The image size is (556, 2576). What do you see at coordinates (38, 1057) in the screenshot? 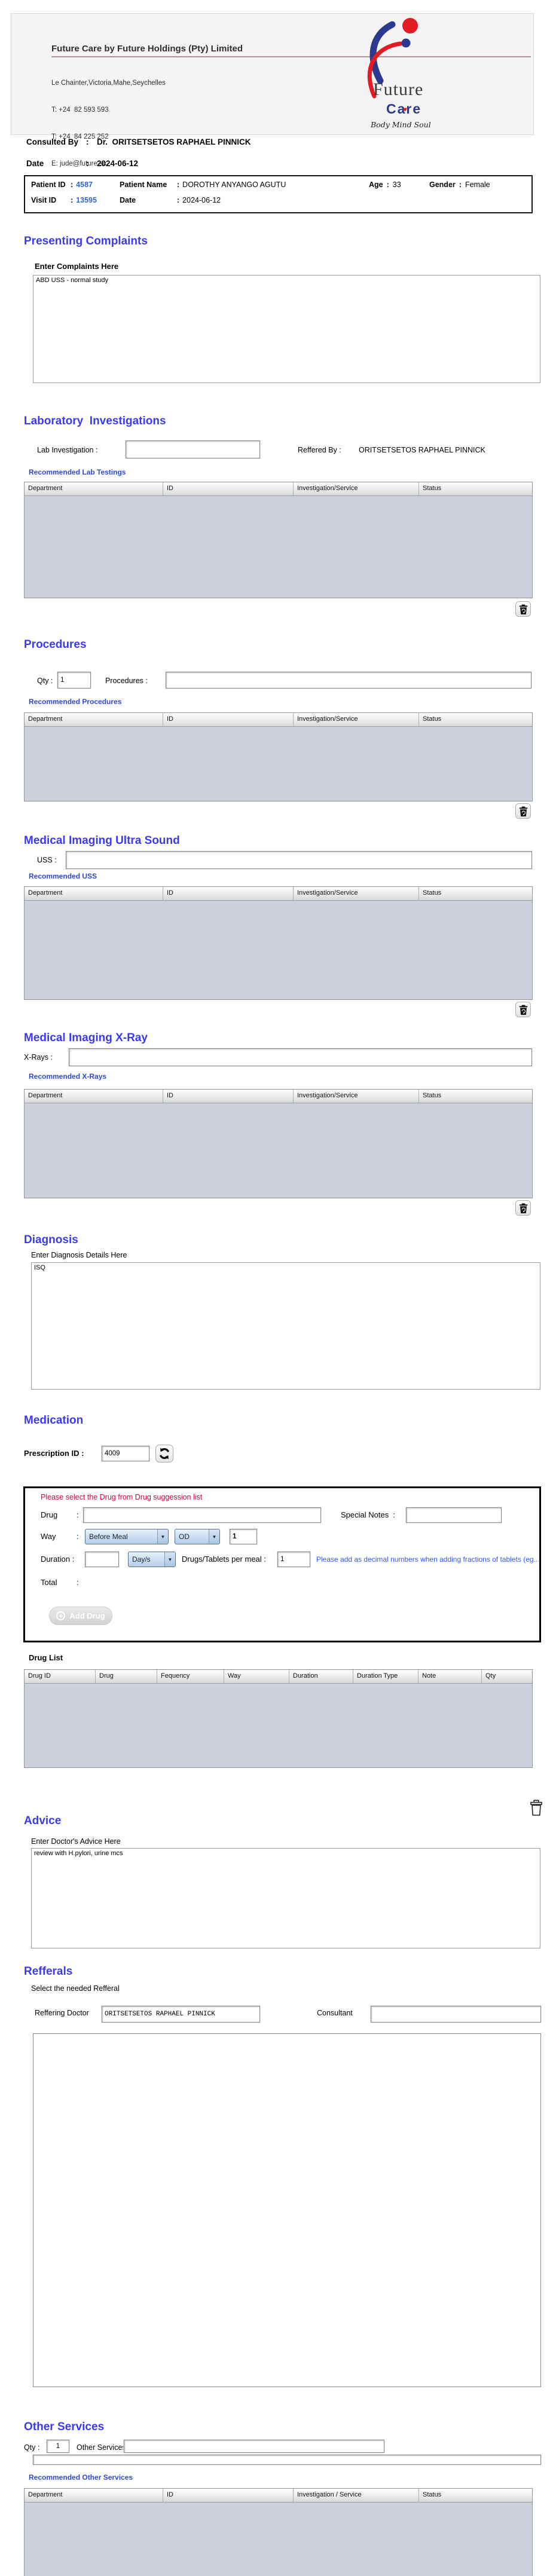
I see `xray-label: X-Rays :` at bounding box center [38, 1057].